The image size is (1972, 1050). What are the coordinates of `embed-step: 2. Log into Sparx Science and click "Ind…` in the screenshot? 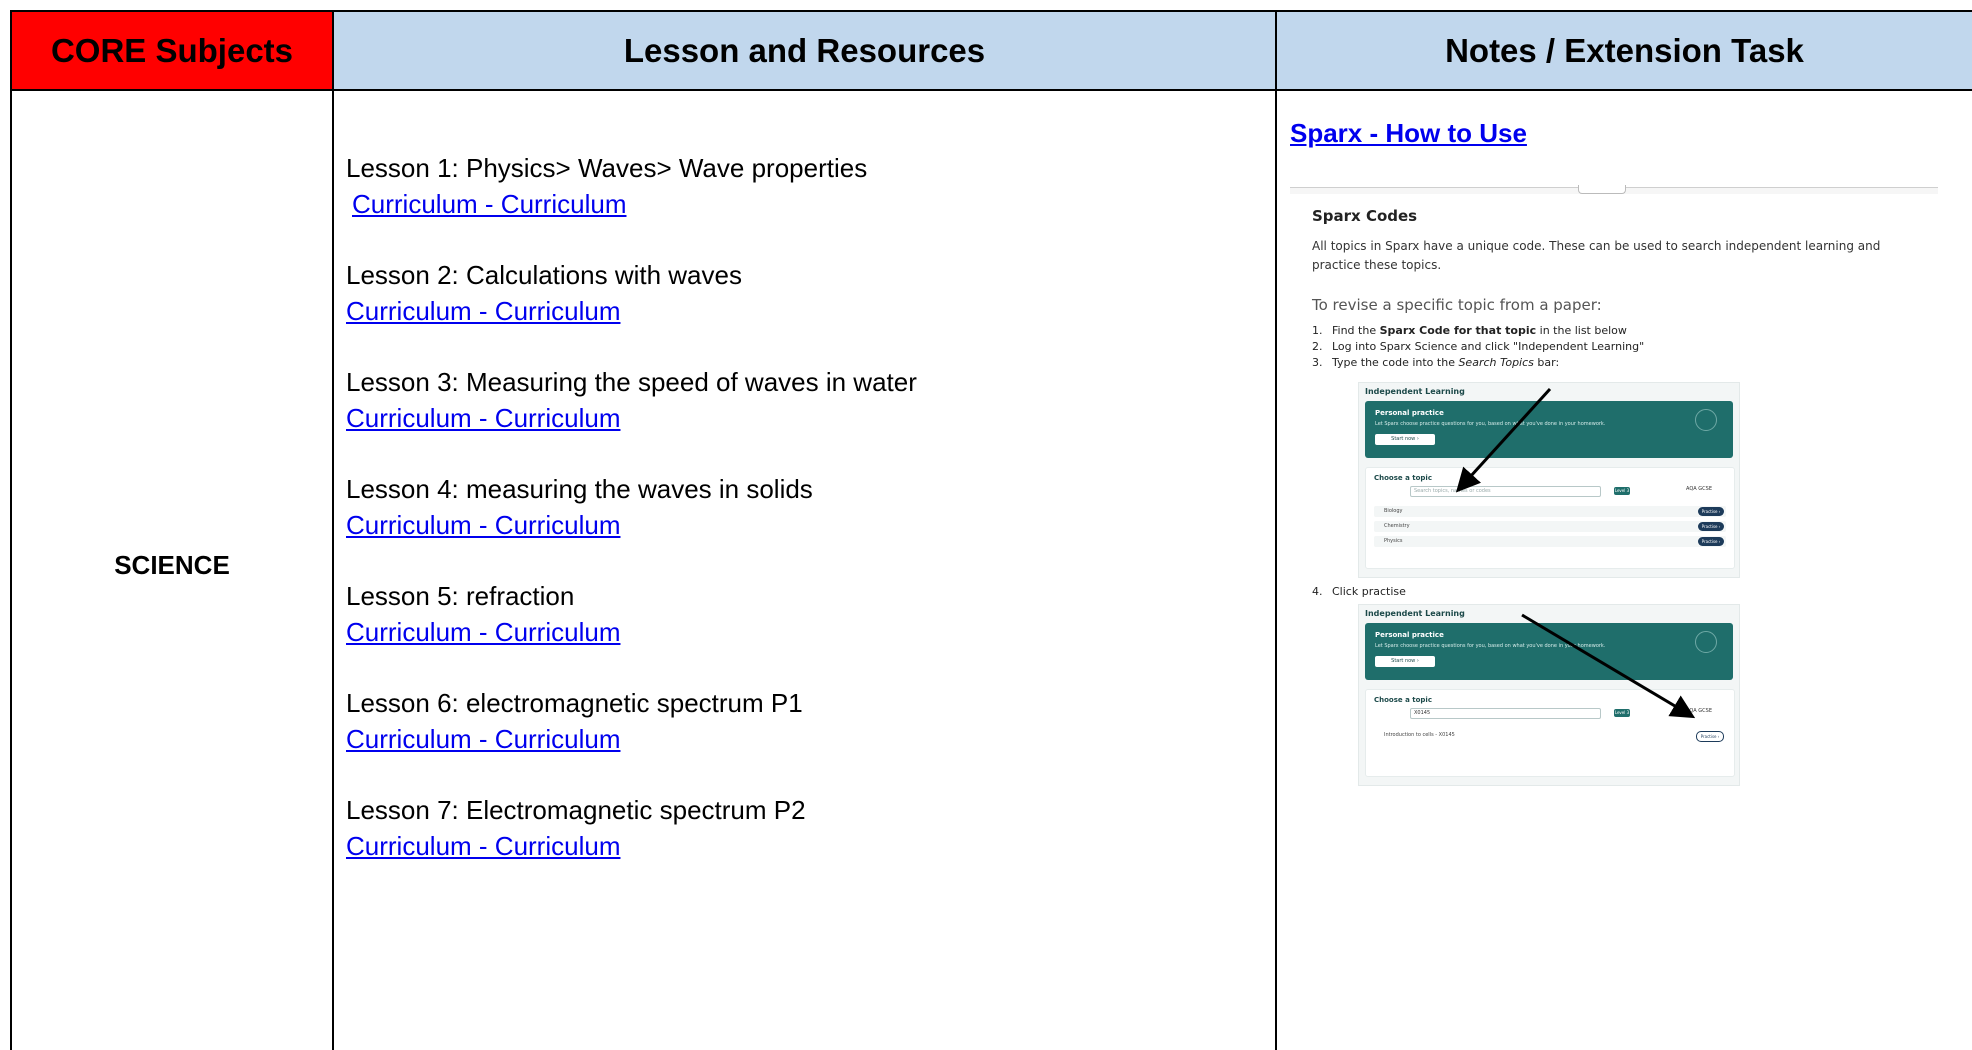 It's located at (1612, 347).